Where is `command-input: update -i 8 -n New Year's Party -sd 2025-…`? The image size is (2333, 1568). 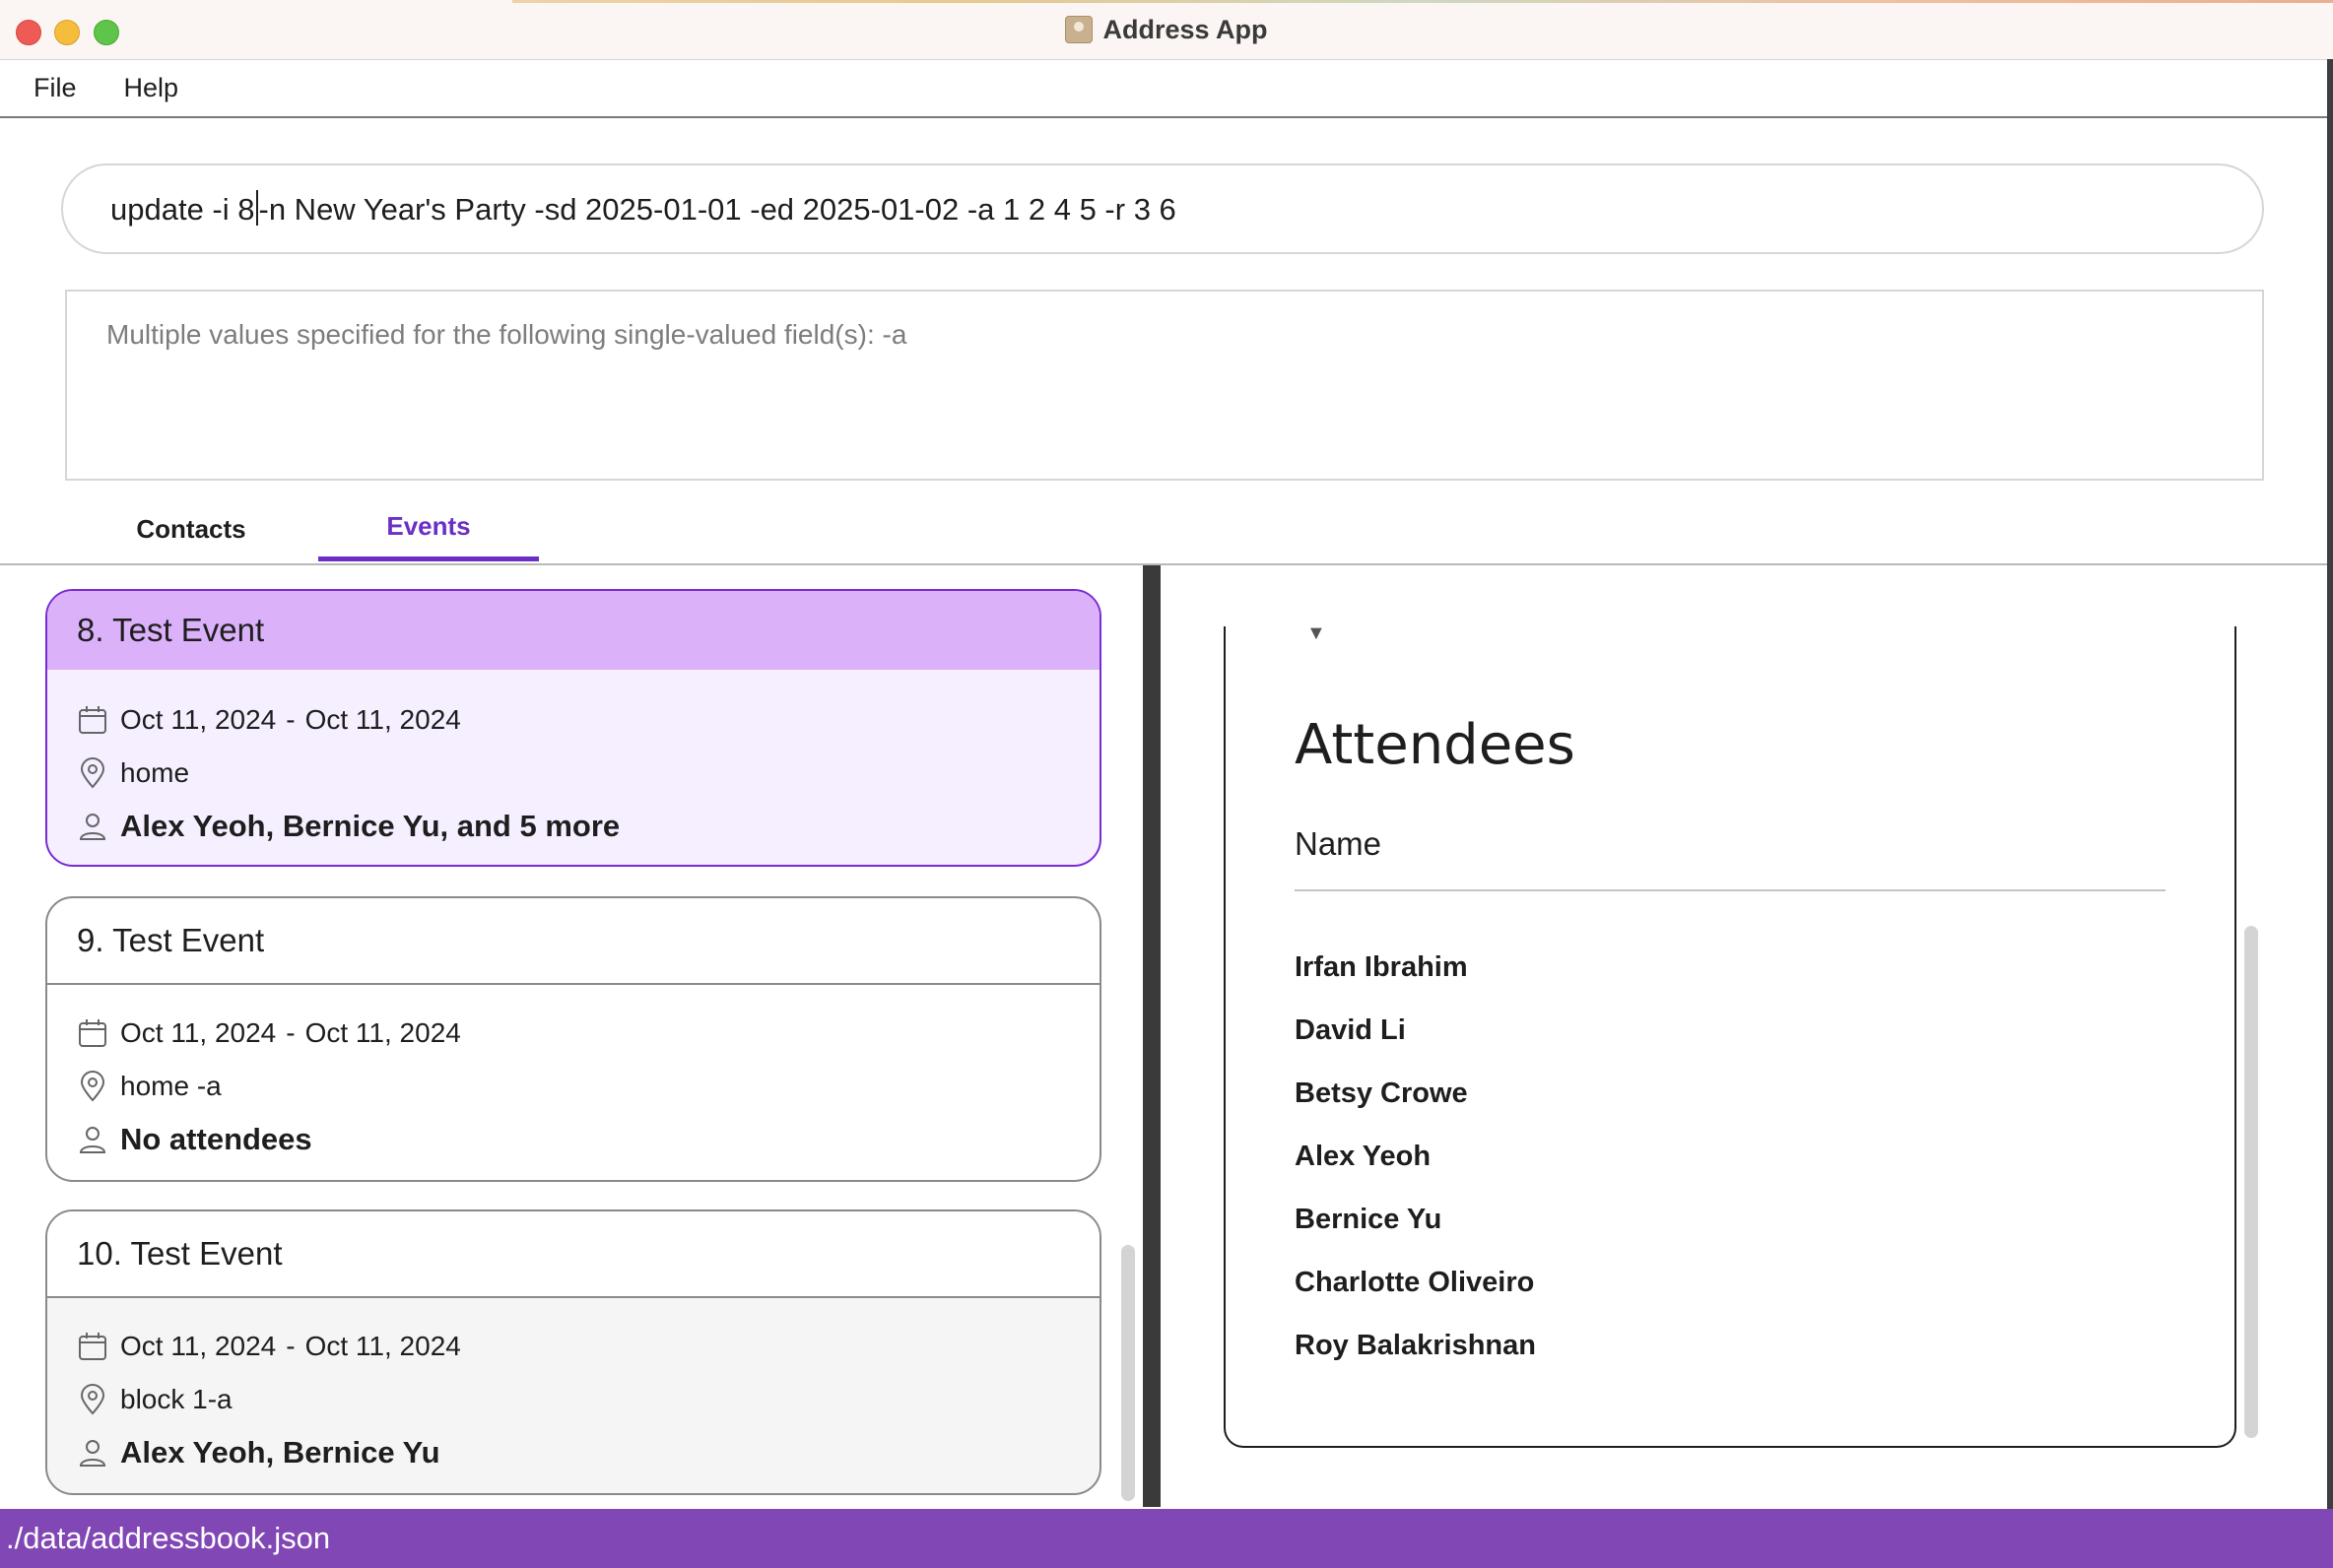
command-input: update -i 8 -n New Year's Party -sd 2025-… is located at coordinates (1162, 209).